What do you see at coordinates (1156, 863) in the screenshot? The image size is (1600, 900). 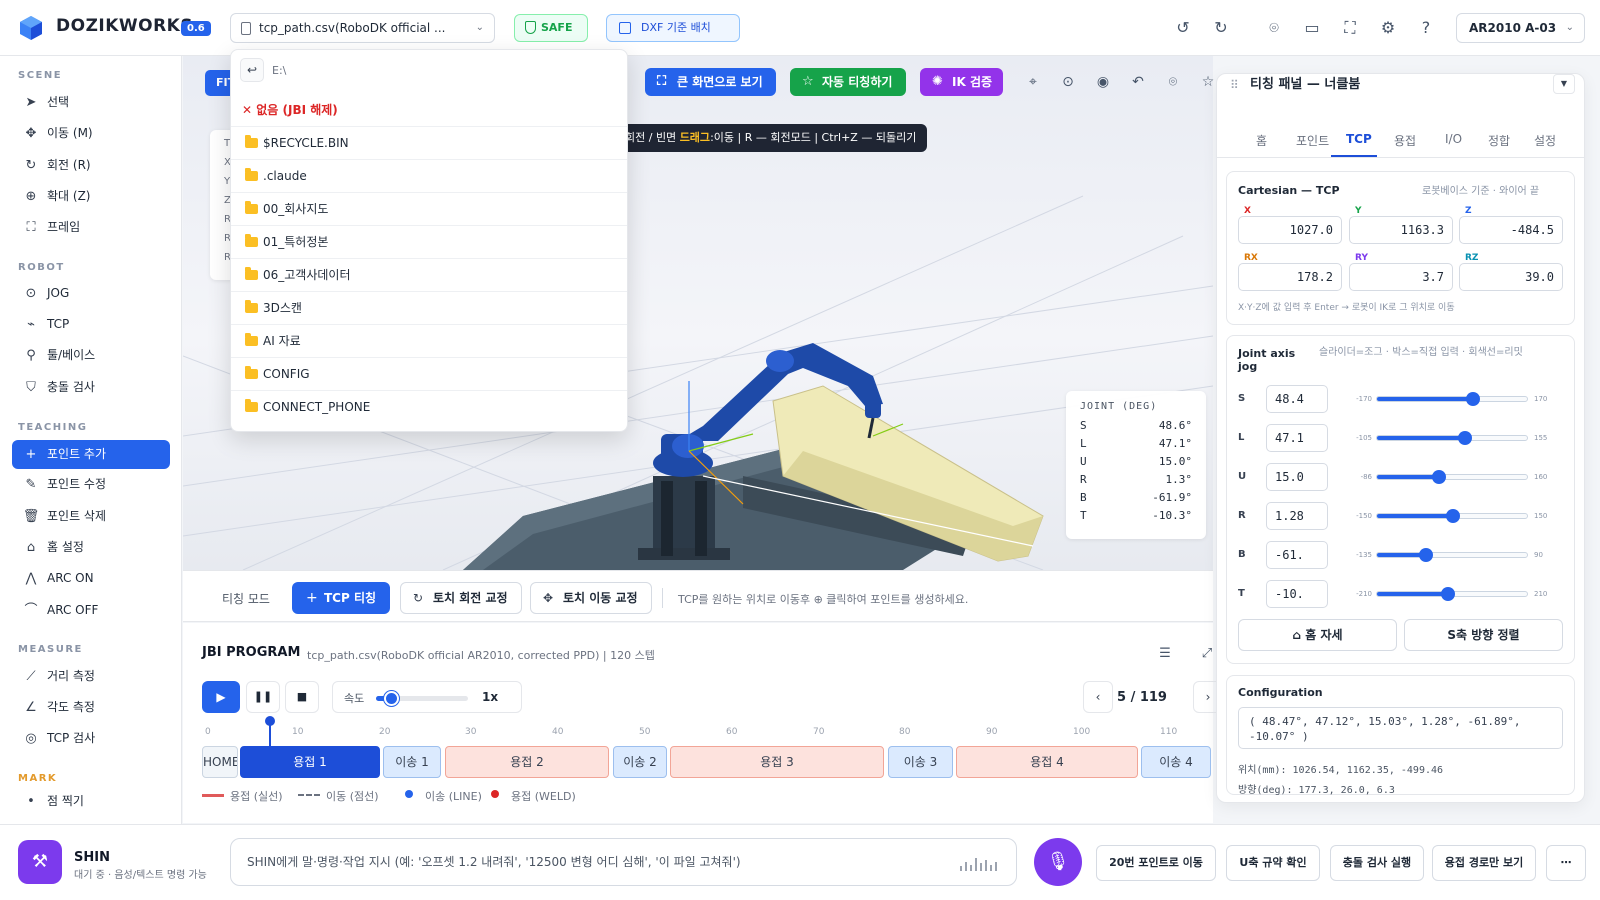 I see `quick-action-button: 20번 포인트로 이동` at bounding box center [1156, 863].